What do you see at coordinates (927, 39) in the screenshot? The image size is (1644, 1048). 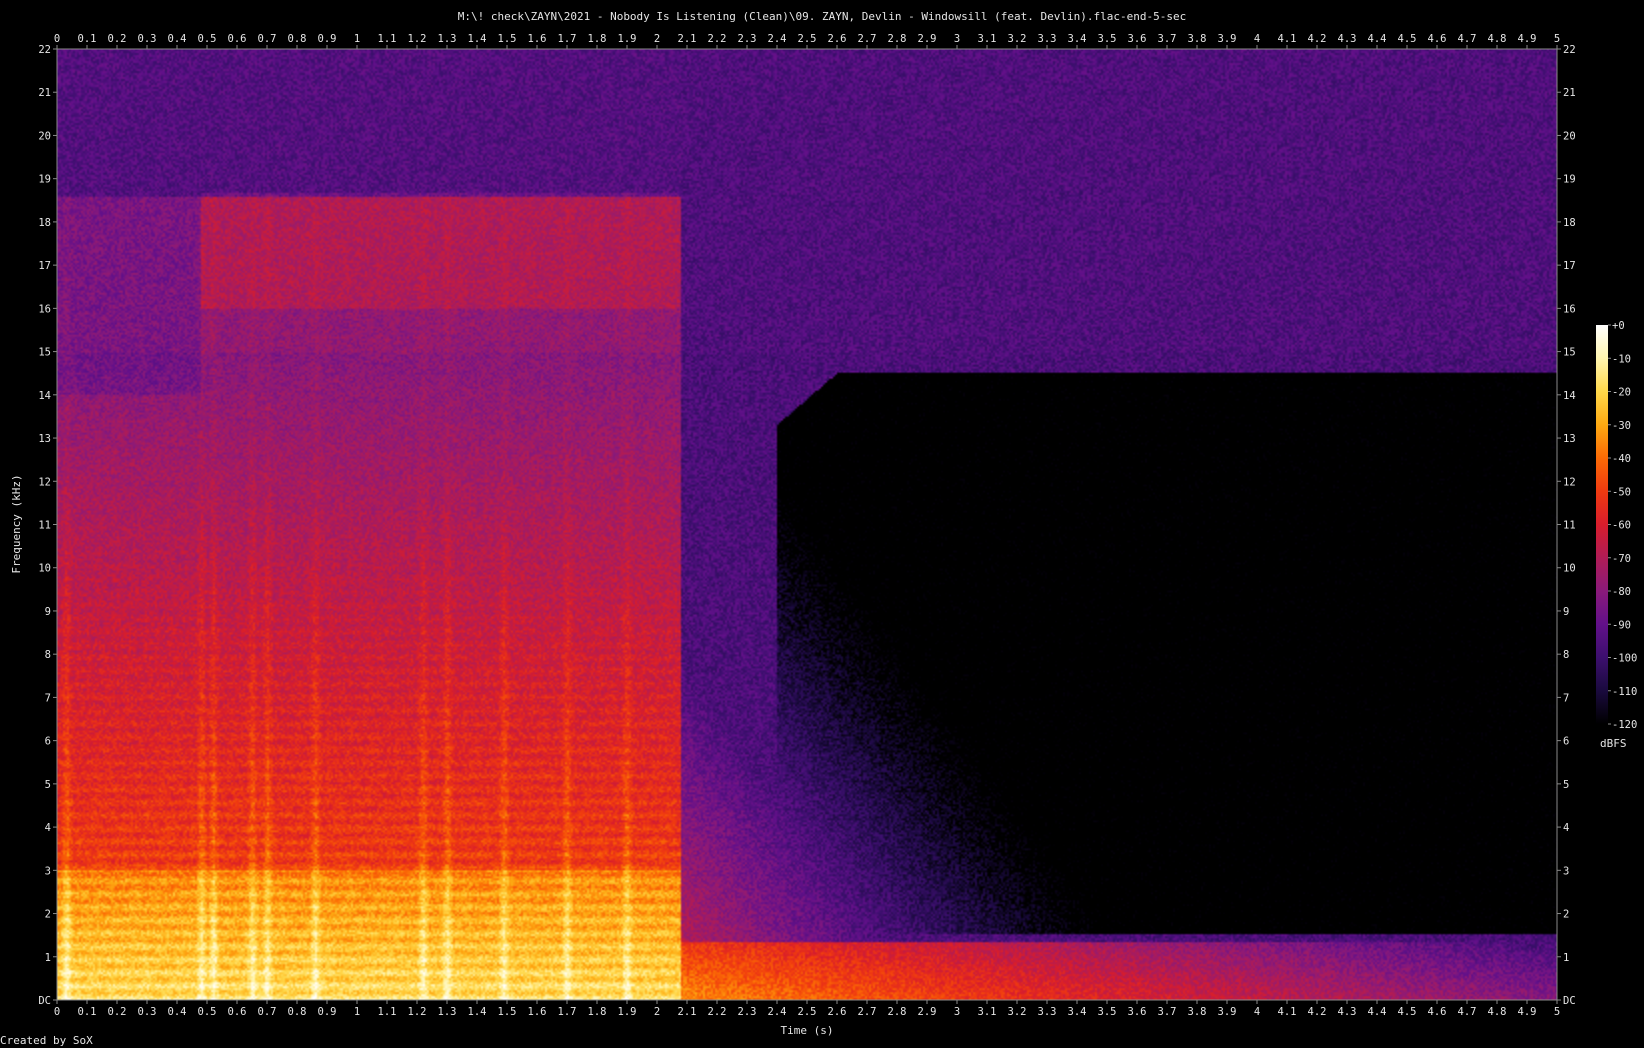 I see `x-top-tick-label: 2.9` at bounding box center [927, 39].